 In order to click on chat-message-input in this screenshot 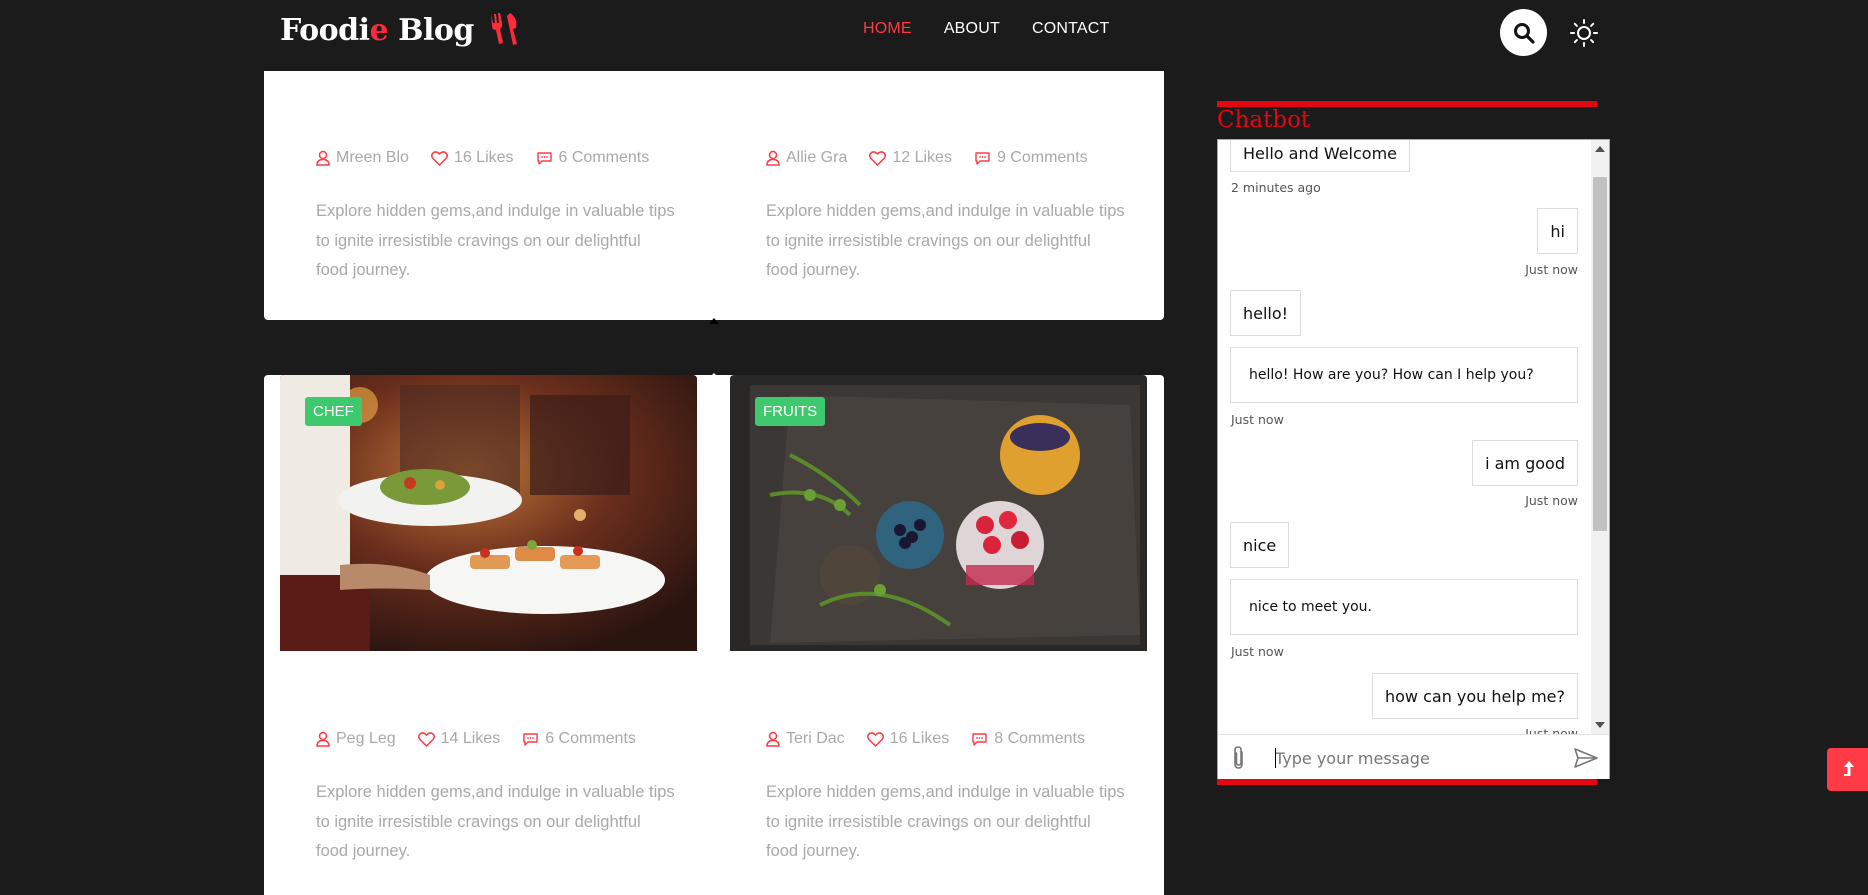, I will do `click(1415, 758)`.